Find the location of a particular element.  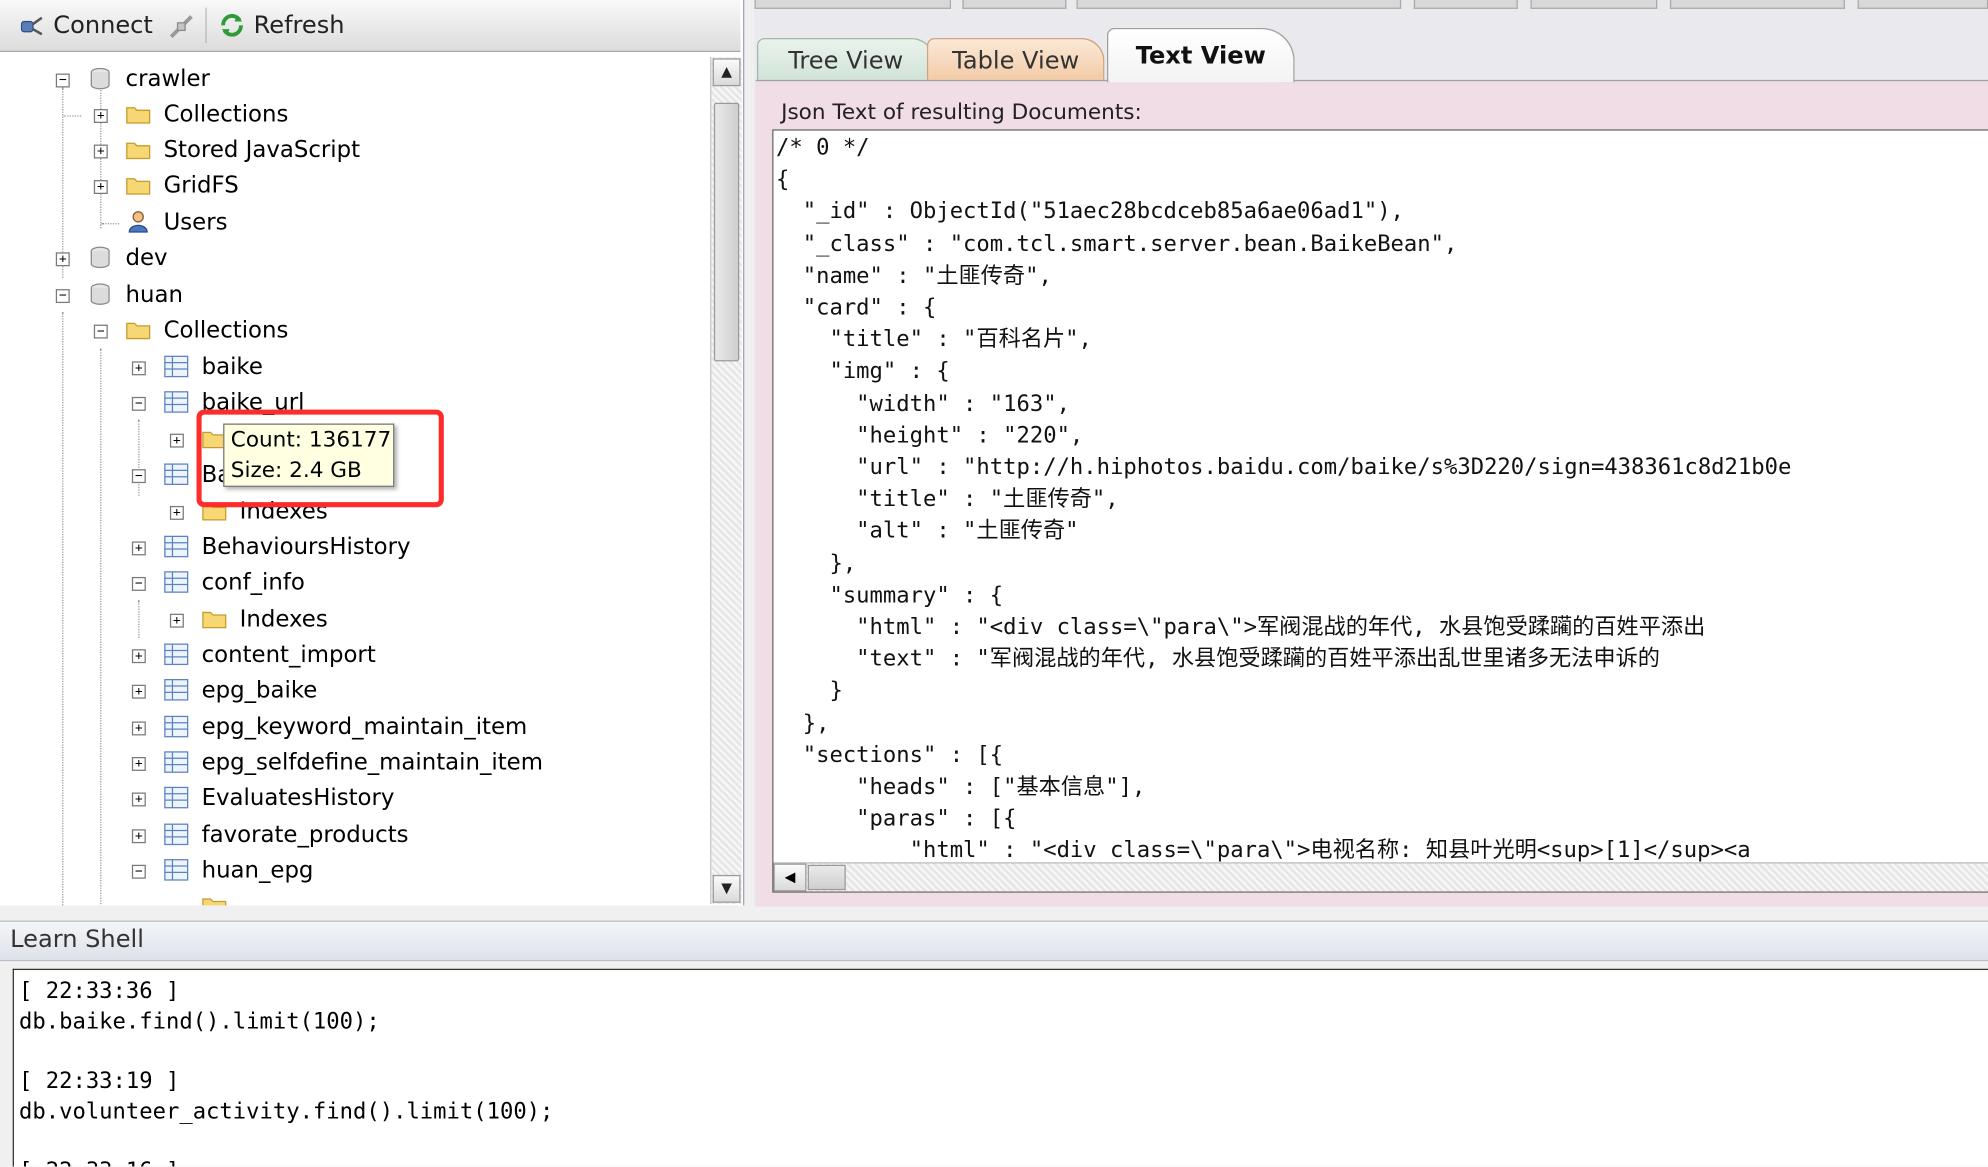

json-line: "sections" : [{ is located at coordinates (890, 755).